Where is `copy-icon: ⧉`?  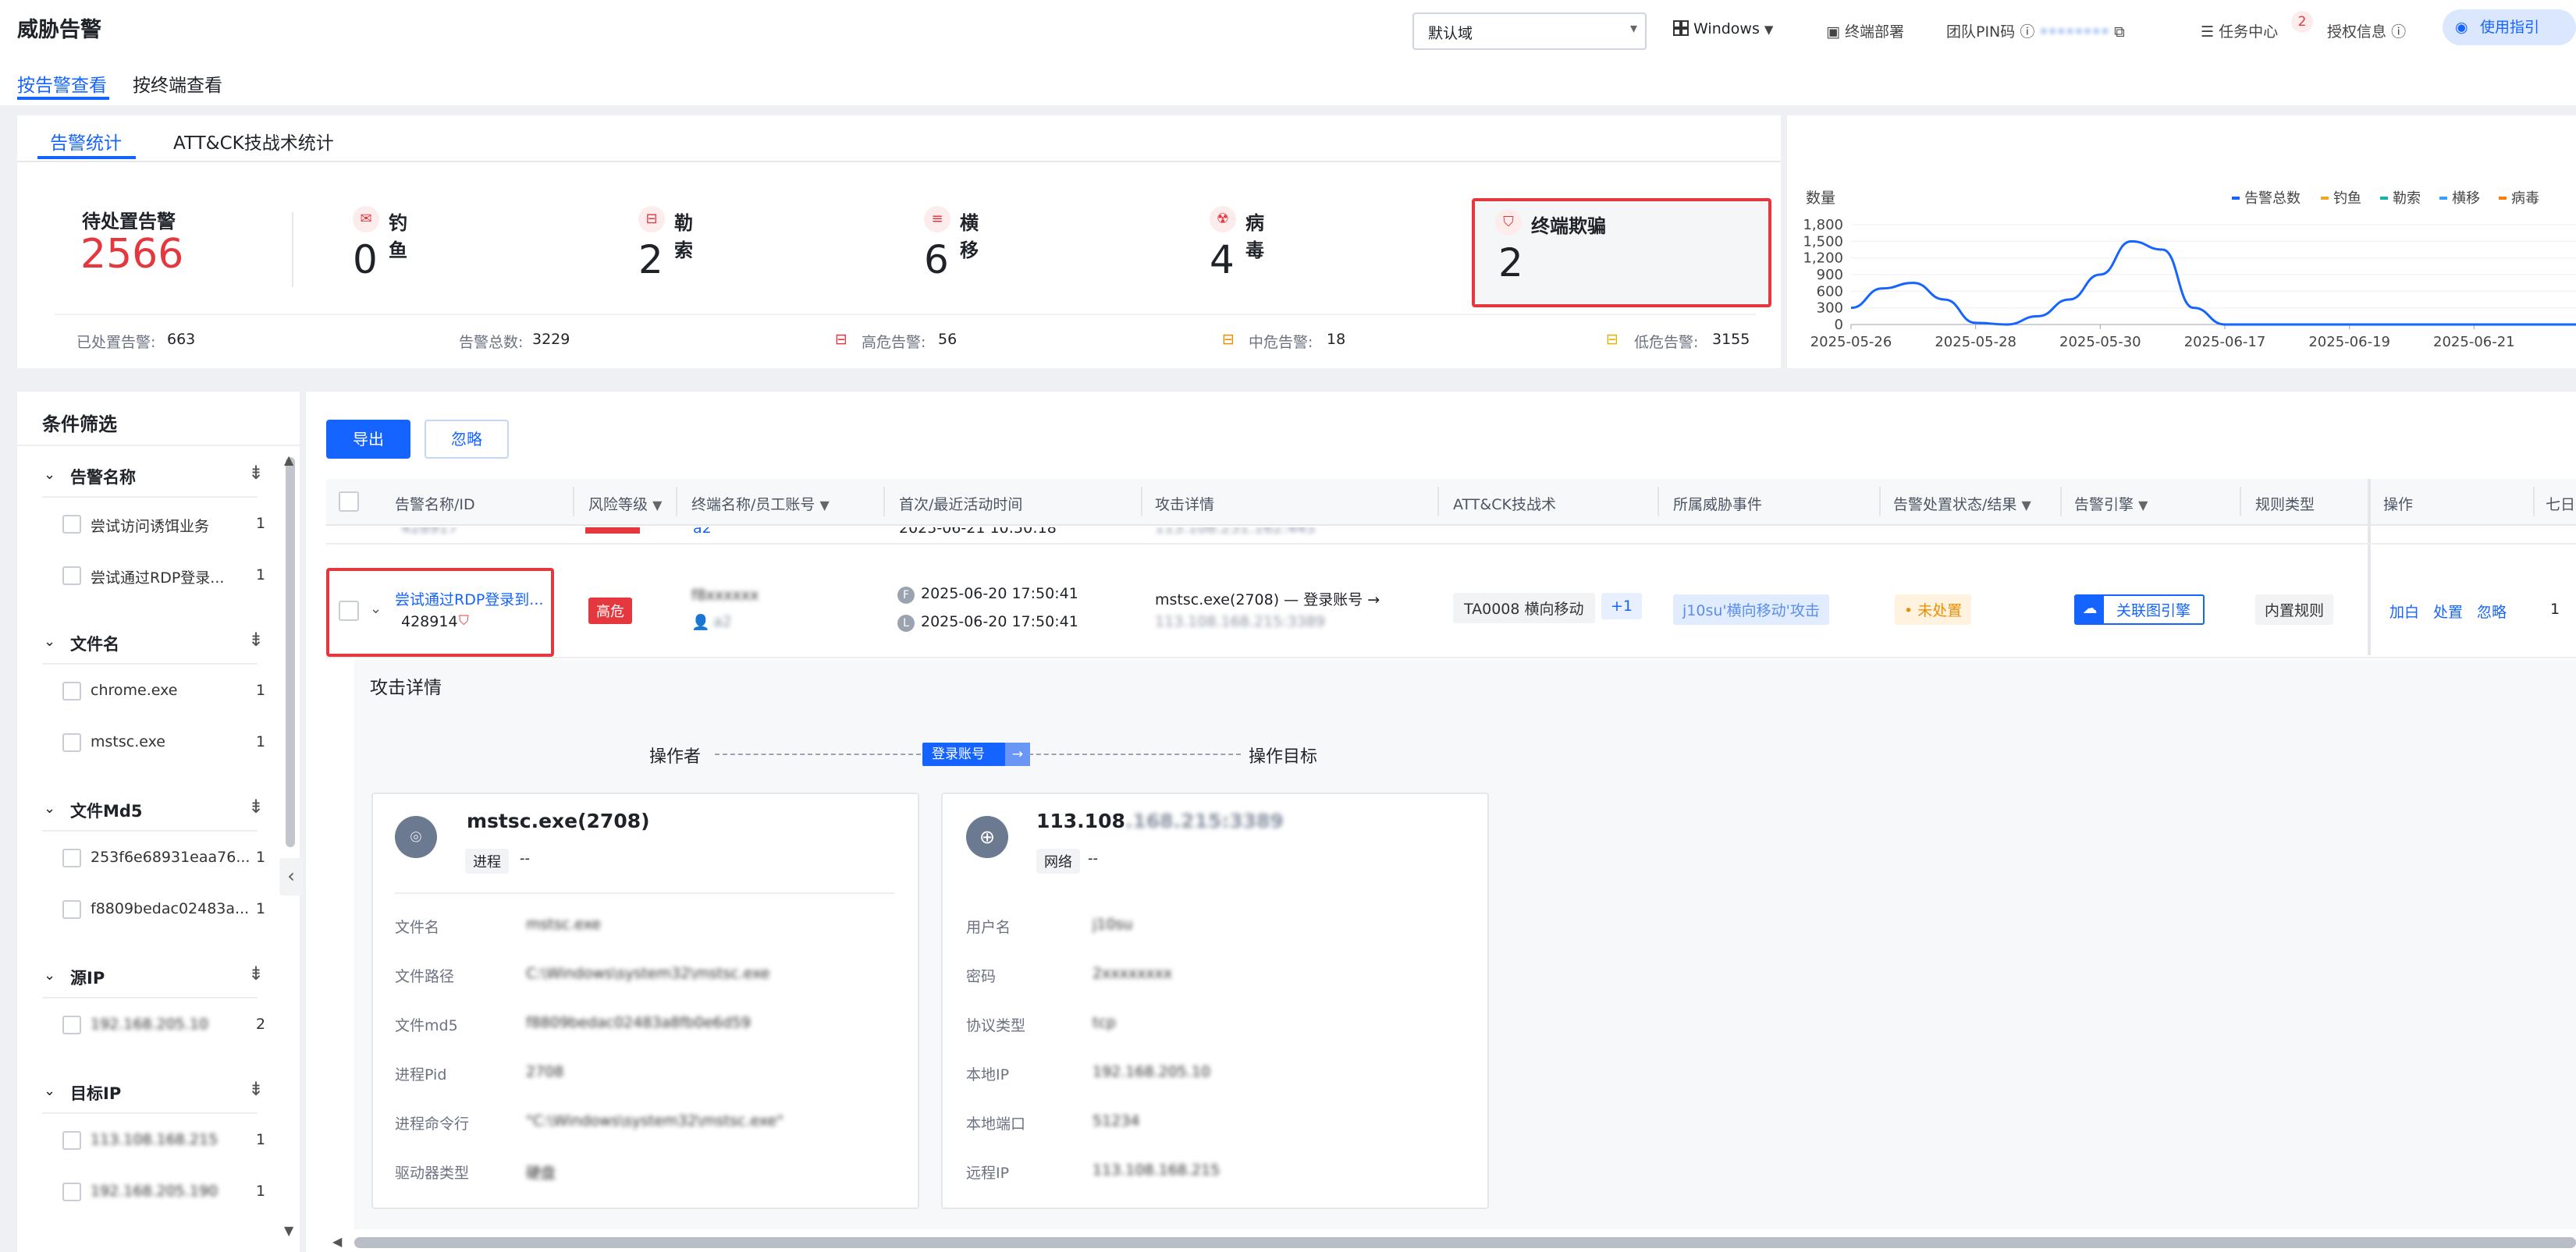 copy-icon: ⧉ is located at coordinates (2120, 32).